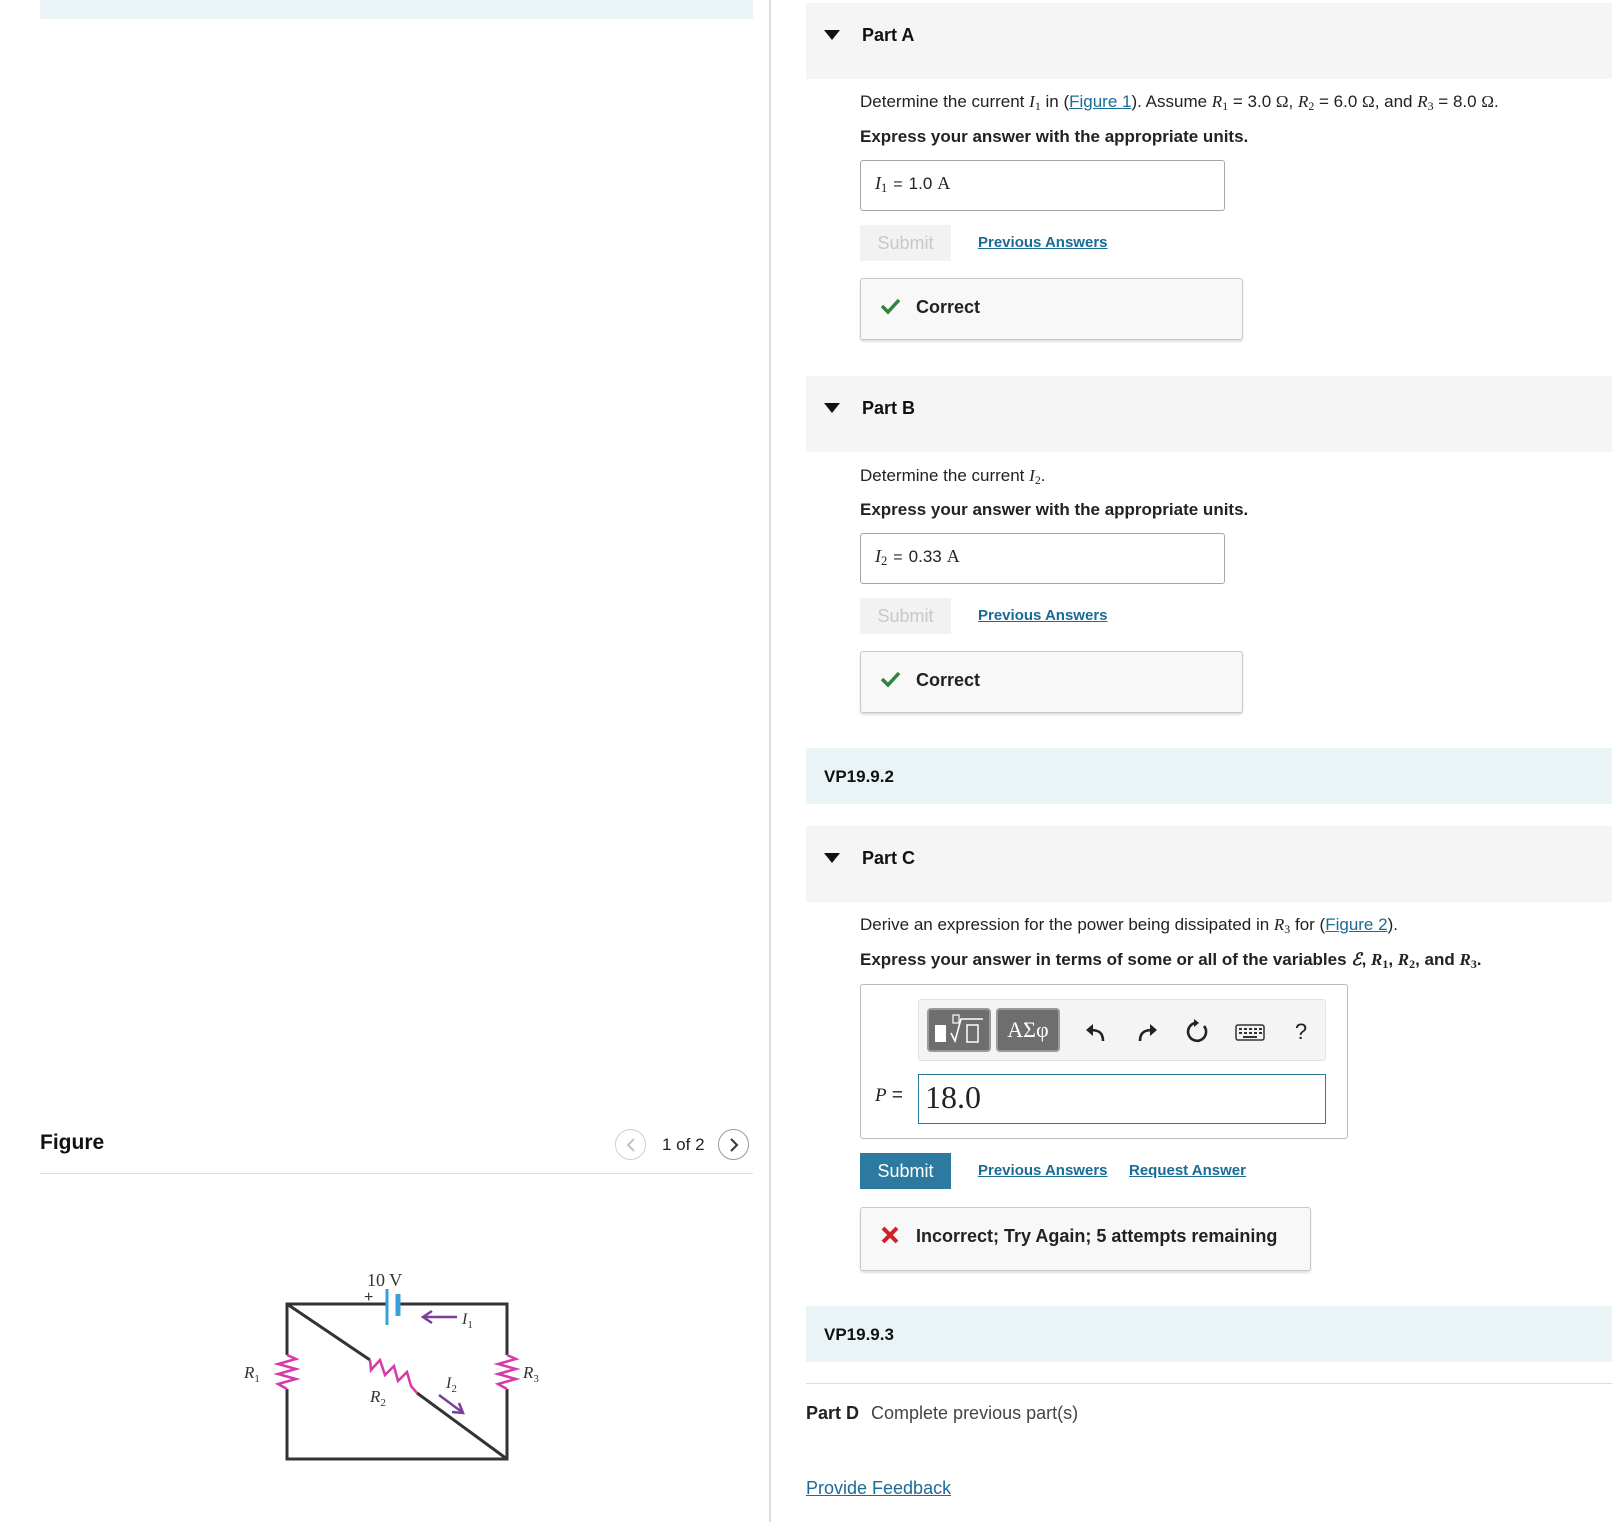  I want to click on pane-divider, so click(770, 761).